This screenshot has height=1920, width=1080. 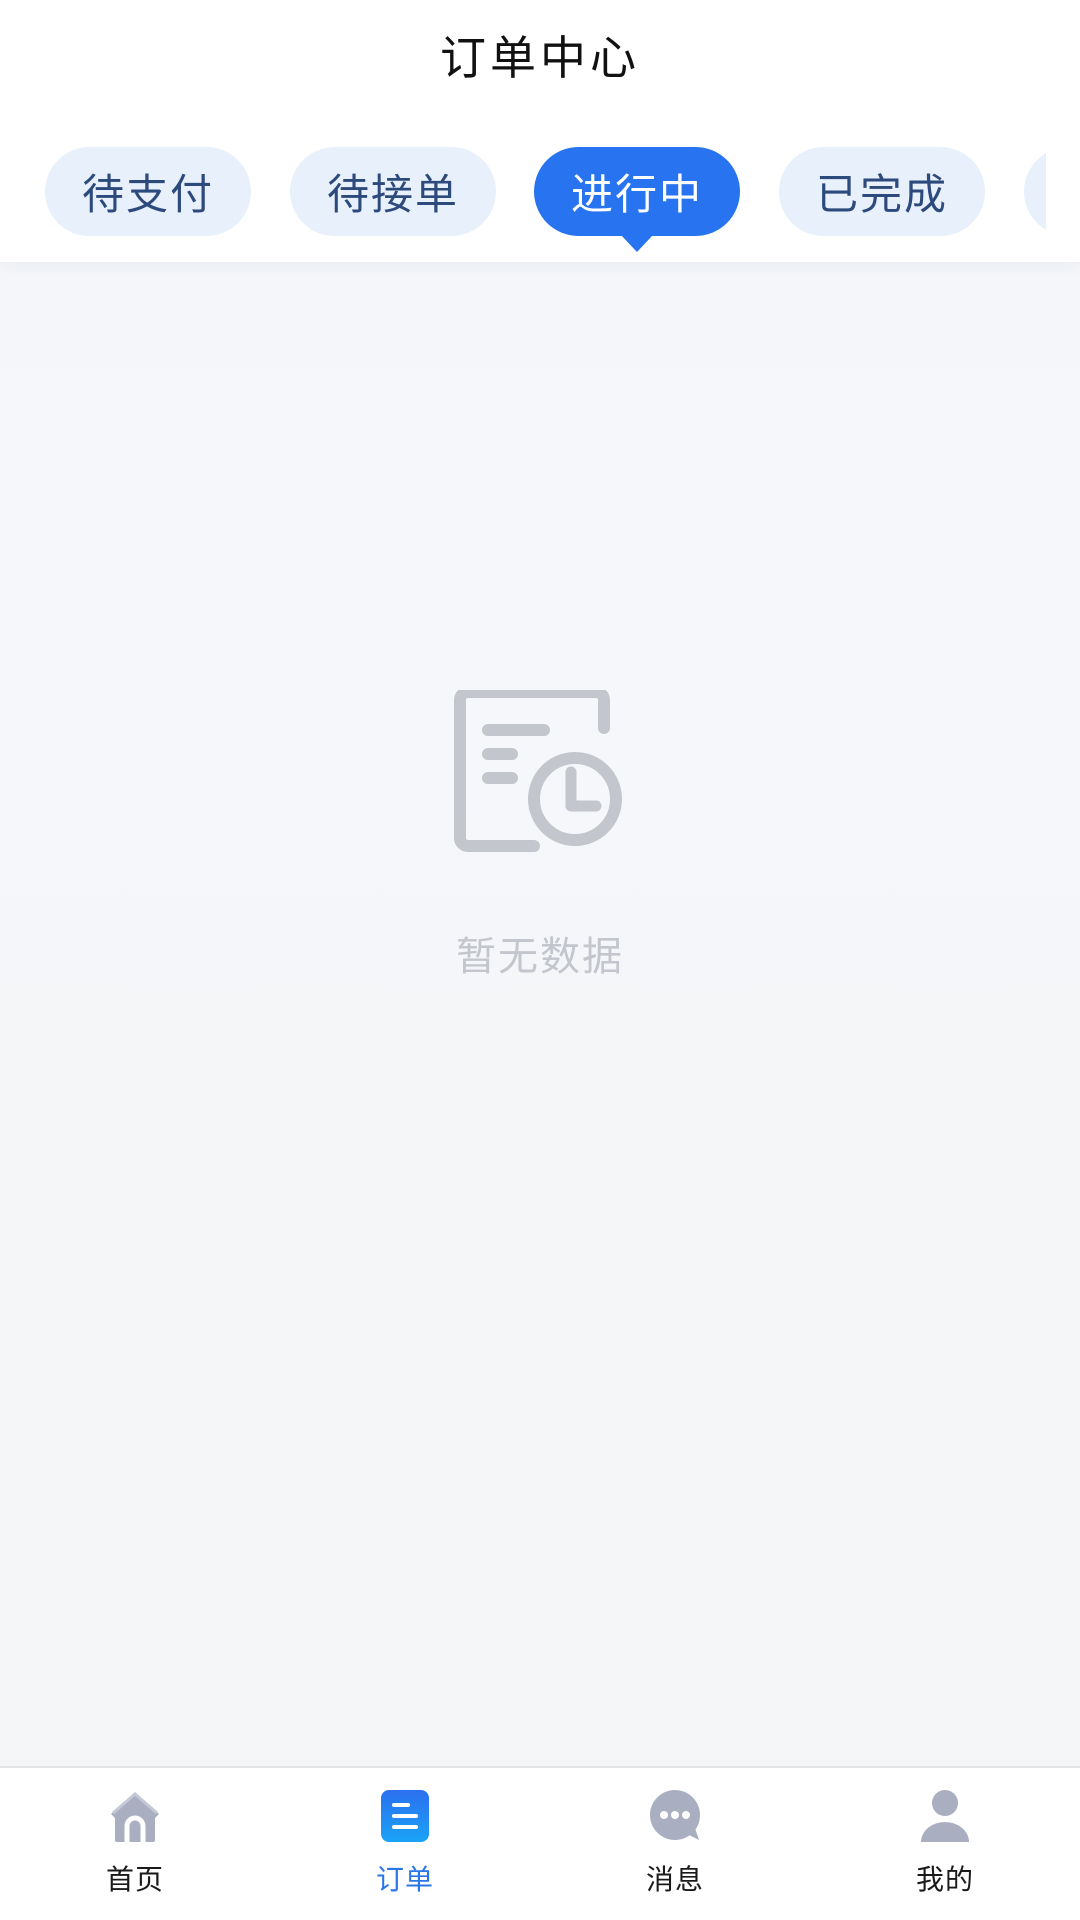 I want to click on order-list-icon, so click(x=405, y=1816).